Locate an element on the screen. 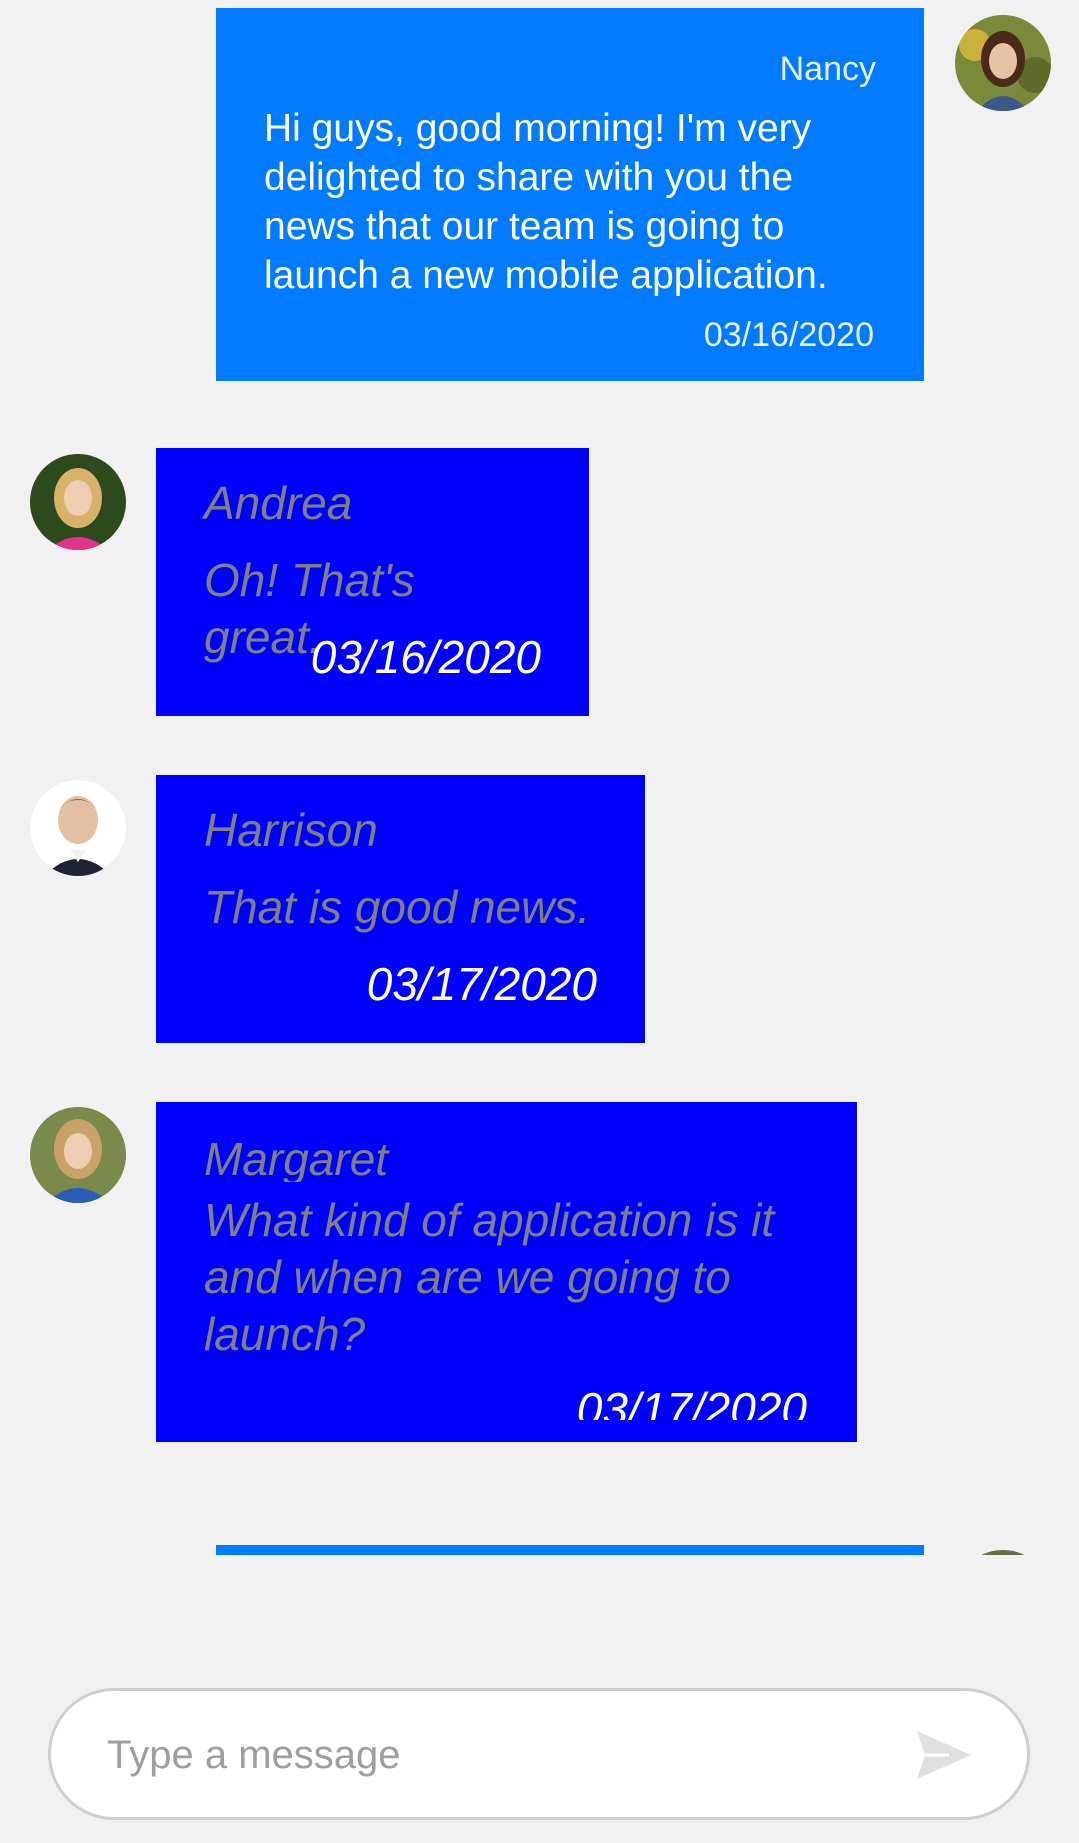 This screenshot has height=1843, width=1079. message-sender: Andrea is located at coordinates (278, 503).